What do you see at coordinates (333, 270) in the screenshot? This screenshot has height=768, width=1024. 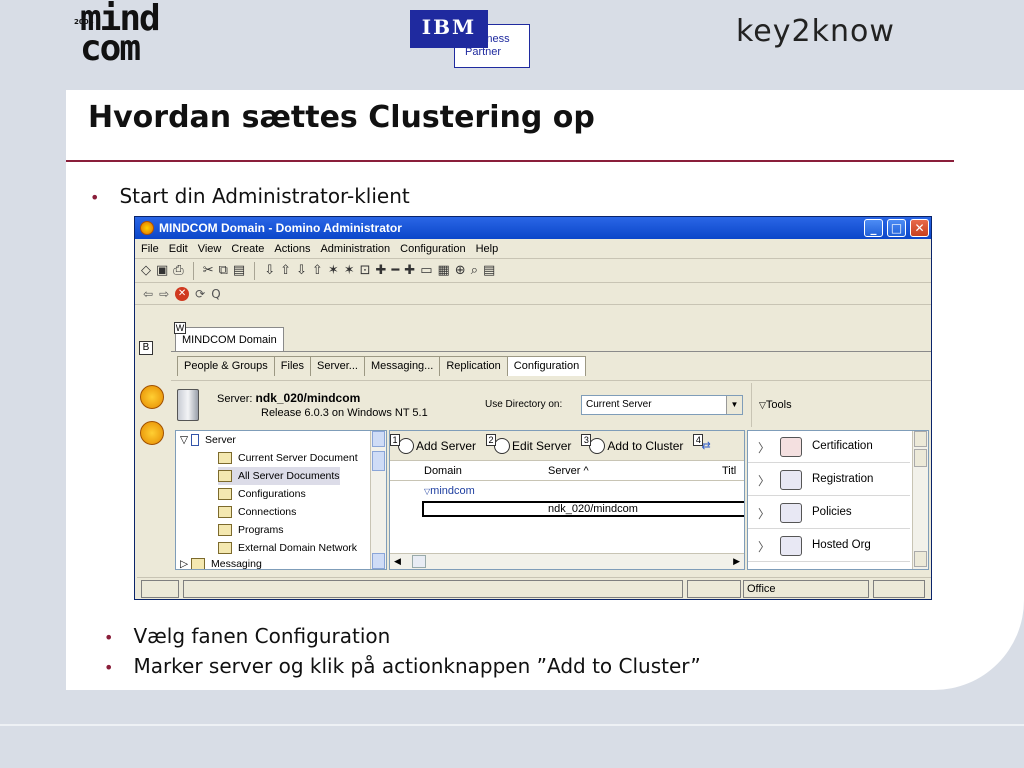 I see `star-down-icon: ✶` at bounding box center [333, 270].